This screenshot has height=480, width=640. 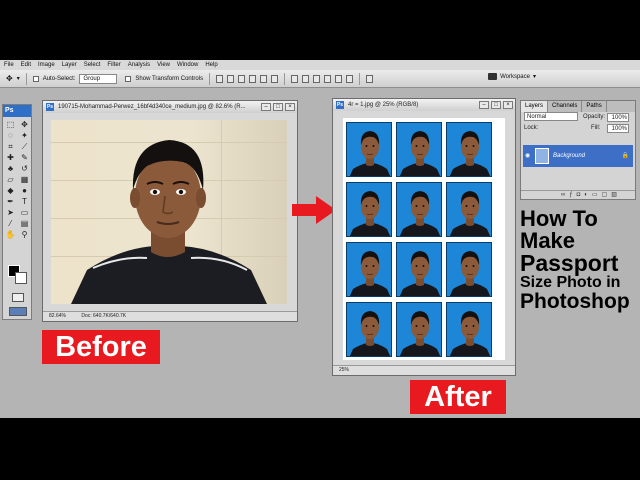 What do you see at coordinates (586, 195) in the screenshot?
I see `adjustment-icon: ◐` at bounding box center [586, 195].